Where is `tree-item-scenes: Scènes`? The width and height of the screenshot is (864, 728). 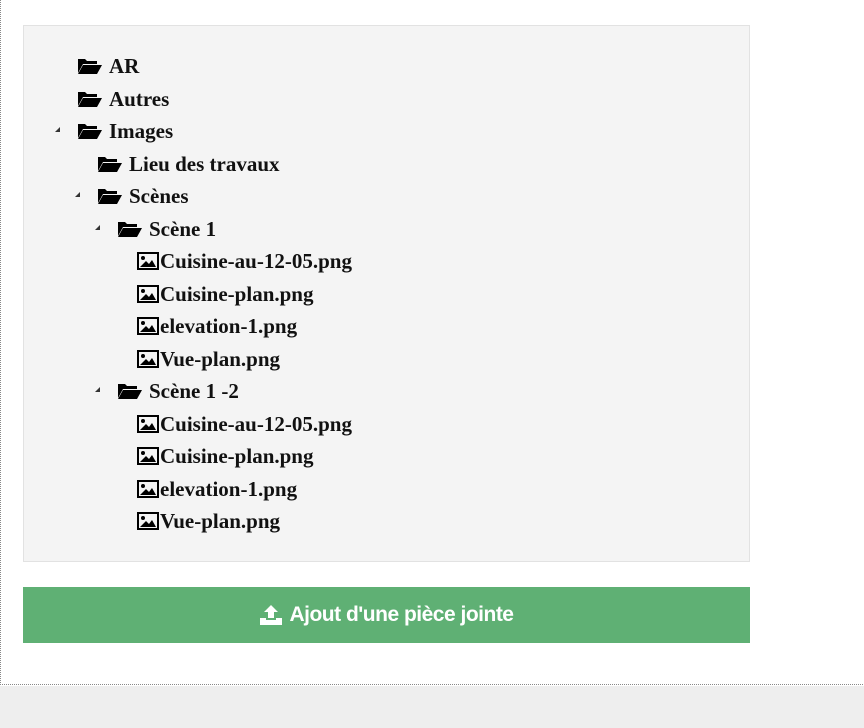
tree-item-scenes: Scènes is located at coordinates (143, 196).